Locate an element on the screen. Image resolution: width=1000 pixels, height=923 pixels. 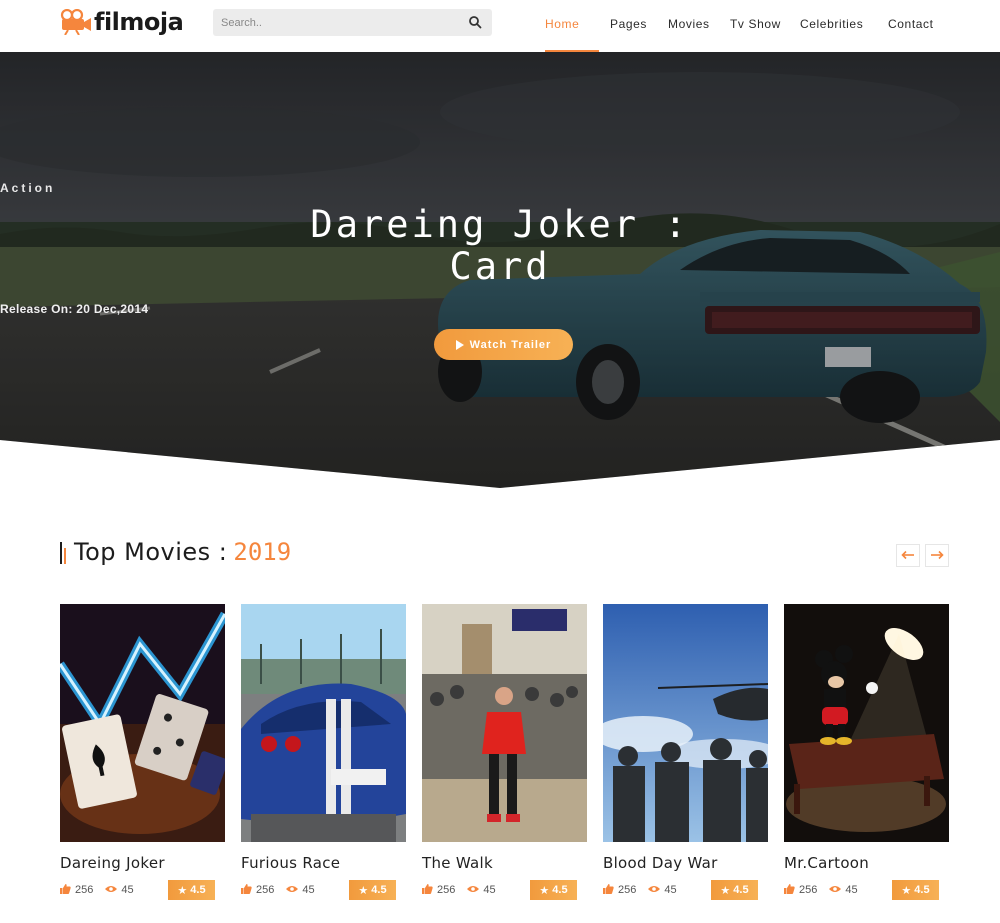
arrow-left-icon is located at coordinates (908, 556).